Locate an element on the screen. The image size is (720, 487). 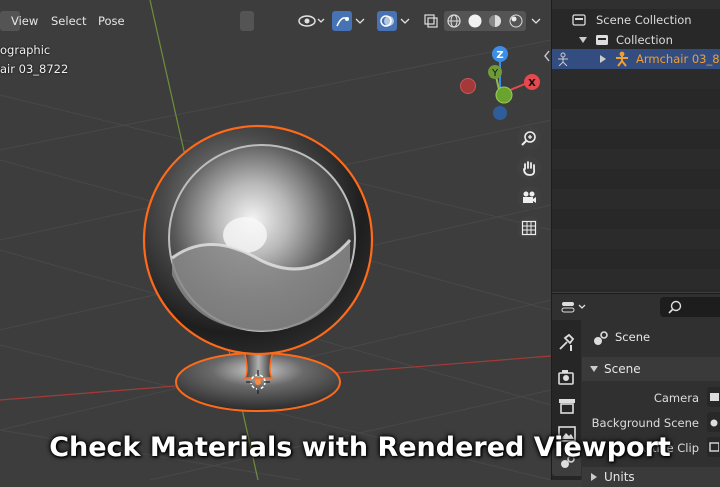
scene-data-icon-wrap is located at coordinates (603, 338).